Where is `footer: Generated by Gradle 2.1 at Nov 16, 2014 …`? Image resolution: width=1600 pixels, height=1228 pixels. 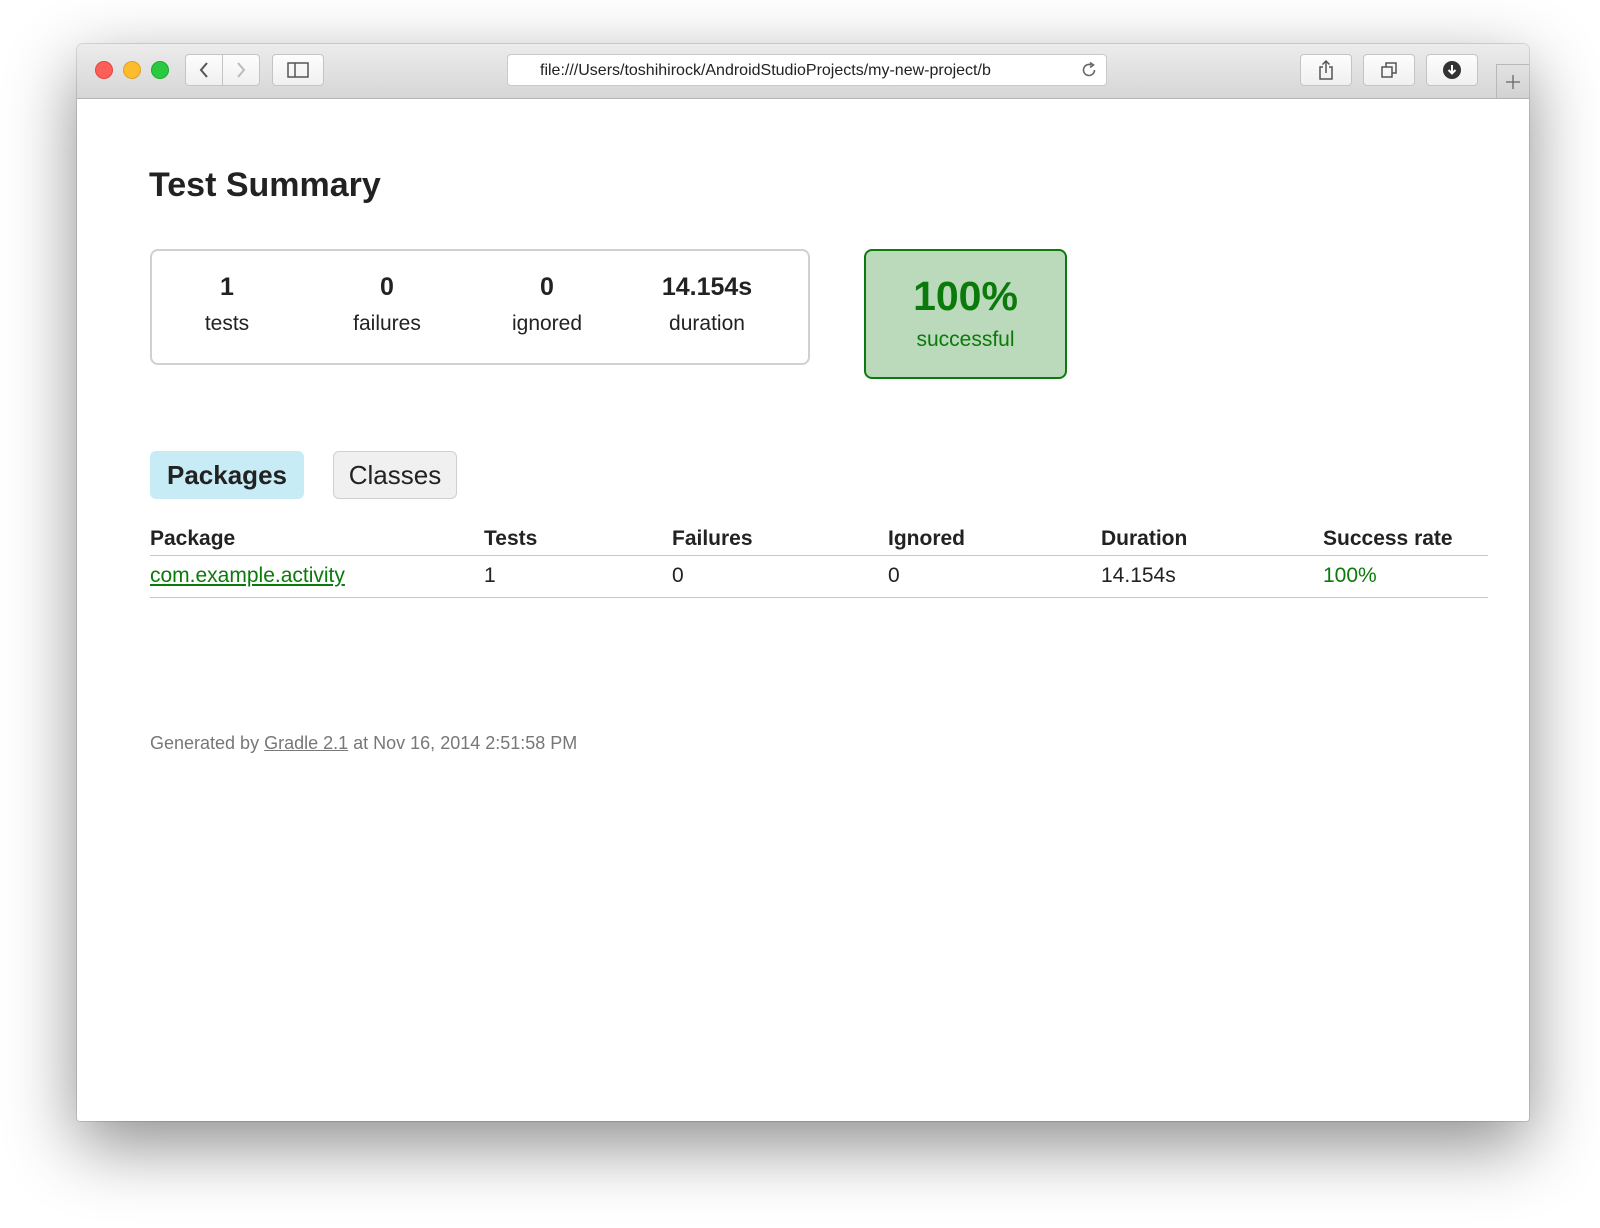 footer: Generated by Gradle 2.1 at Nov 16, 2014 … is located at coordinates (363, 743).